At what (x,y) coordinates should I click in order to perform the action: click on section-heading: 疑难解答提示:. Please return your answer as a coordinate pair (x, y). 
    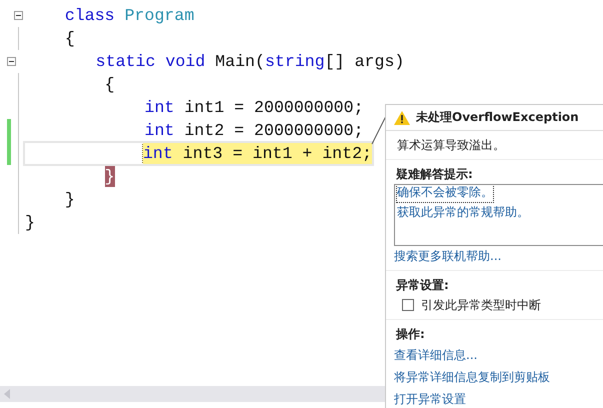
    Looking at the image, I should click on (435, 174).